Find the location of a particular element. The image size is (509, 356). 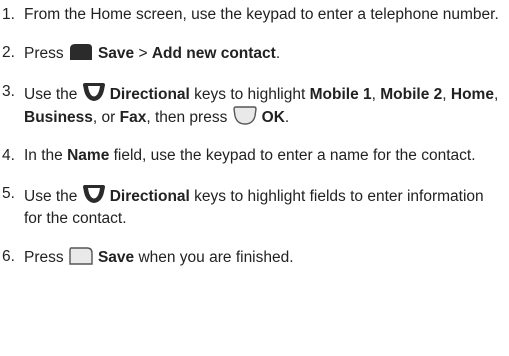

home-label: Home is located at coordinates (472, 94).